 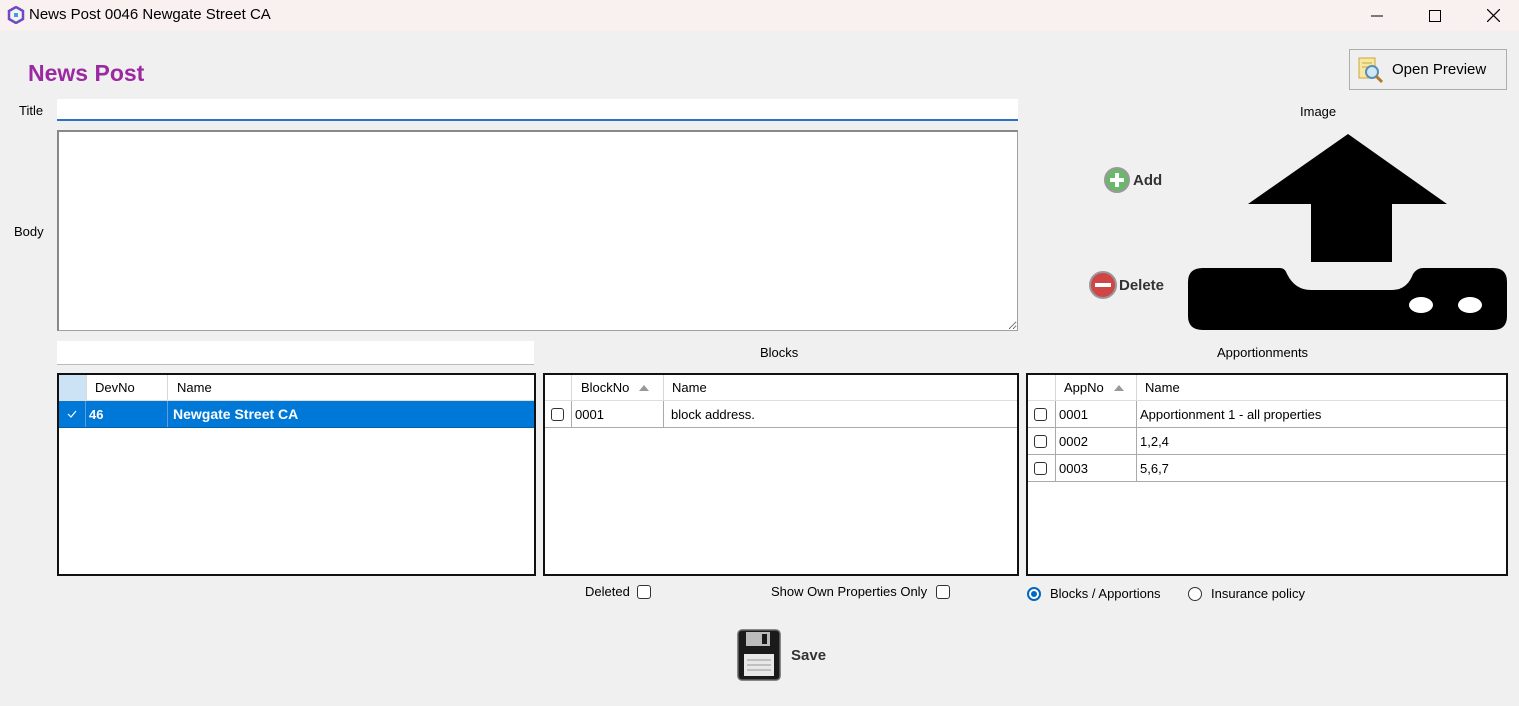 What do you see at coordinates (1073, 414) in the screenshot?
I see `appno-cell: 0001` at bounding box center [1073, 414].